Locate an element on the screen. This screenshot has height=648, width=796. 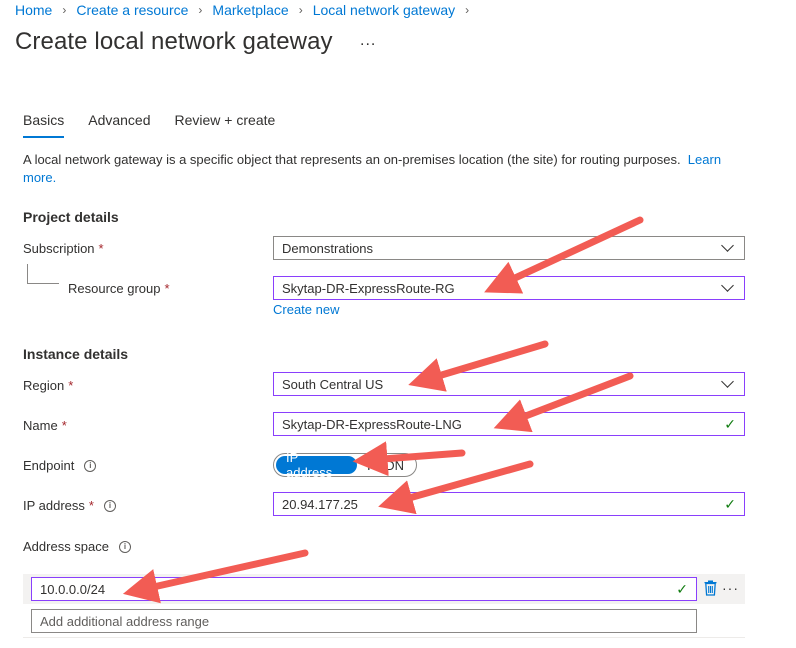
endpoint-label-text: Endpoint is located at coordinates (49, 465).